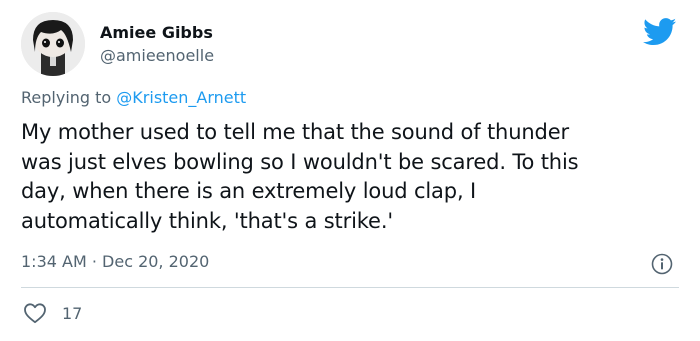  Describe the element at coordinates (350, 287) in the screenshot. I see `divider` at that location.